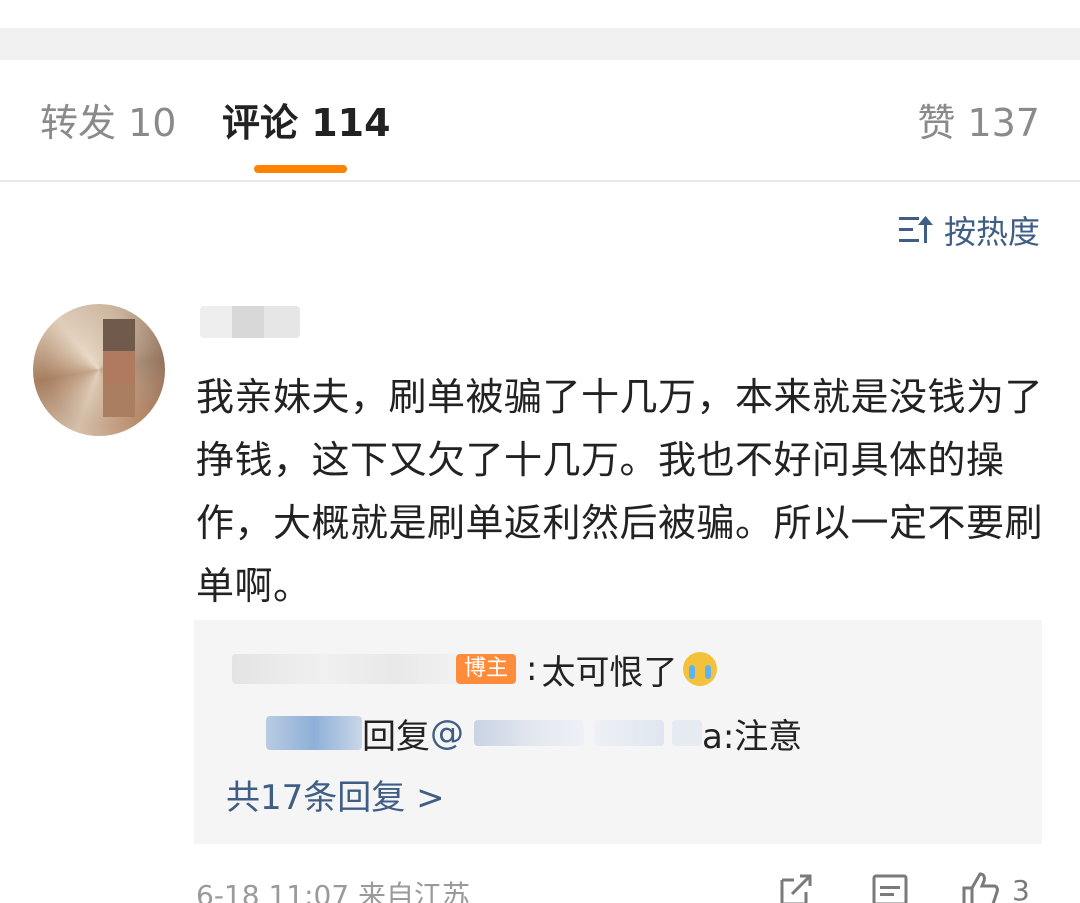  Describe the element at coordinates (991, 232) in the screenshot. I see `sort-label: 按热度` at that location.